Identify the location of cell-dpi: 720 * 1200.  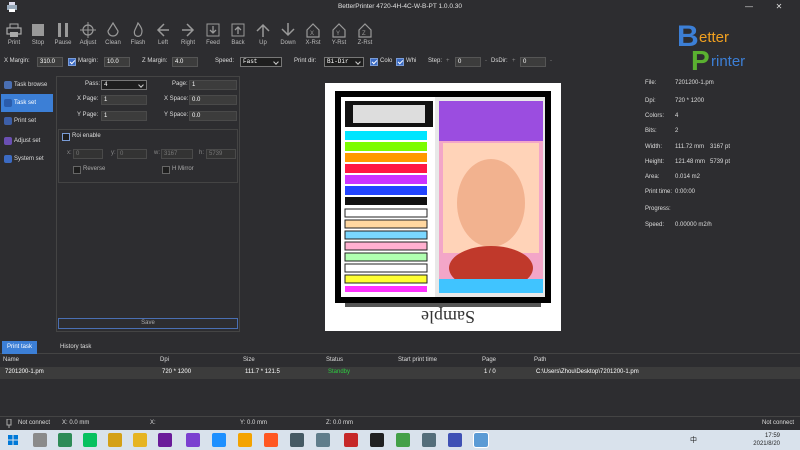
(177, 372).